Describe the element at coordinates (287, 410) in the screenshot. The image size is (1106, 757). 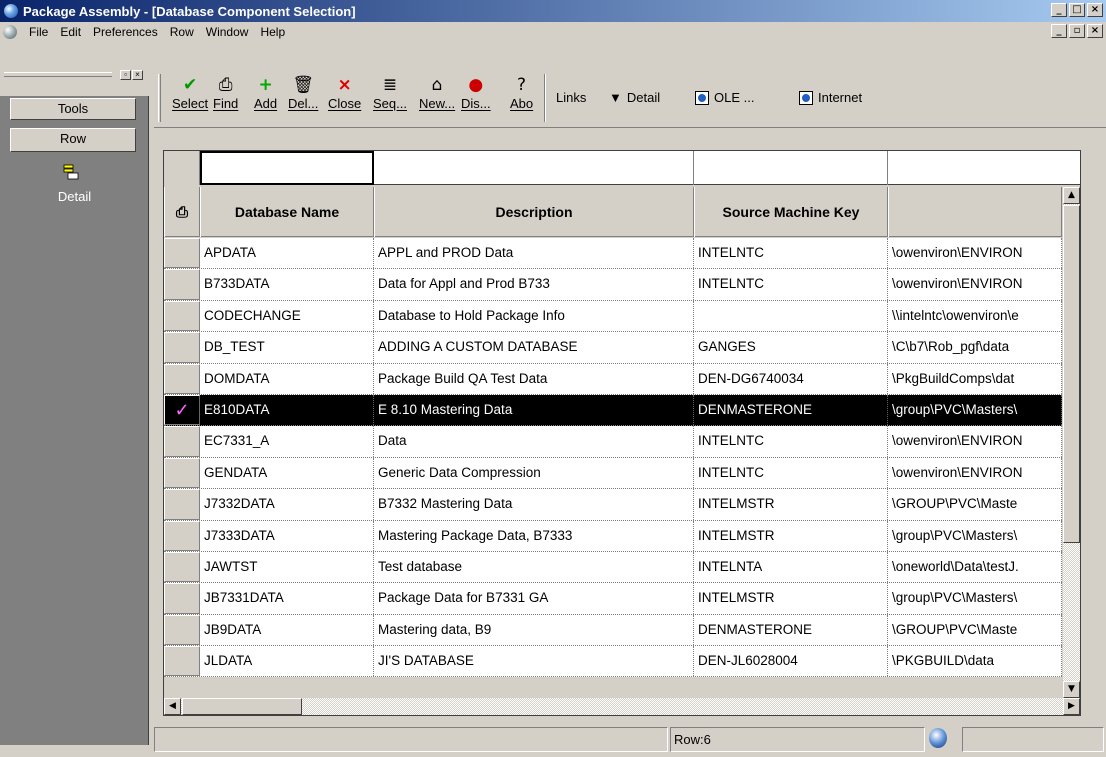
I see `row-database-name: E810DATA` at that location.